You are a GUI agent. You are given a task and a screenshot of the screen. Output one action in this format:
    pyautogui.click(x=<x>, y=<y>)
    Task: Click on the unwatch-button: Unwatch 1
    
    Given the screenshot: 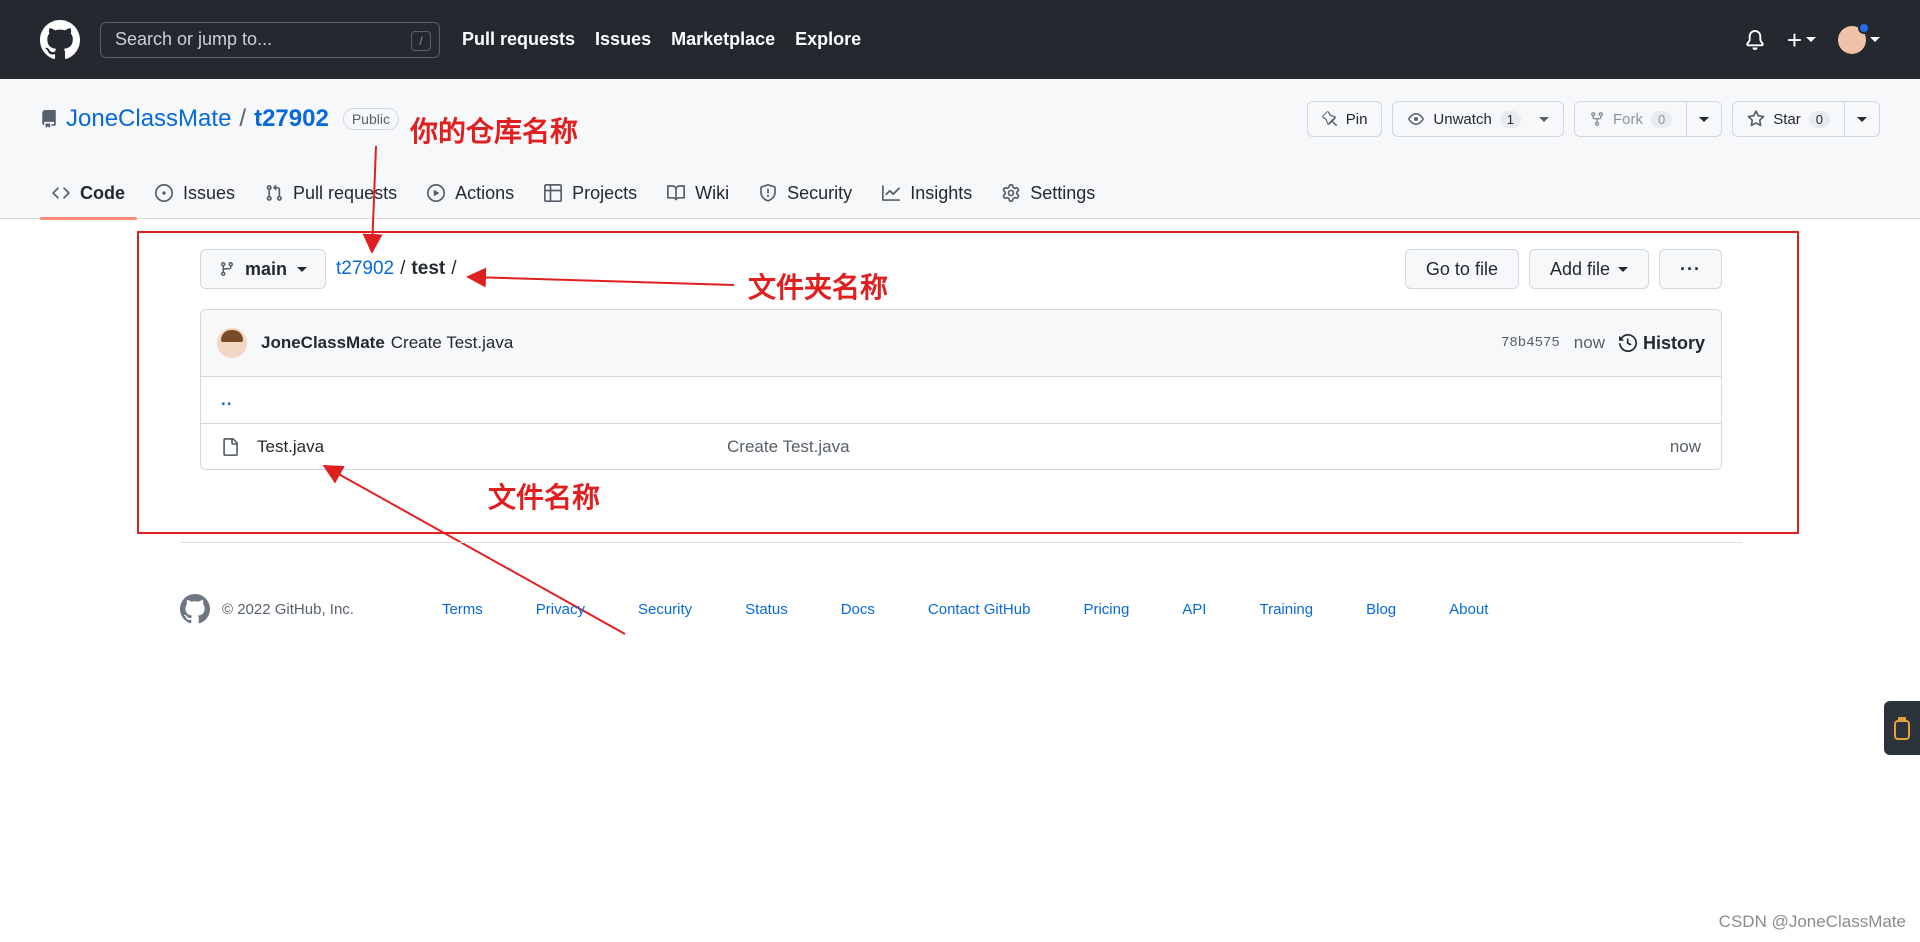 What is the action you would take?
    pyautogui.click(x=1478, y=119)
    